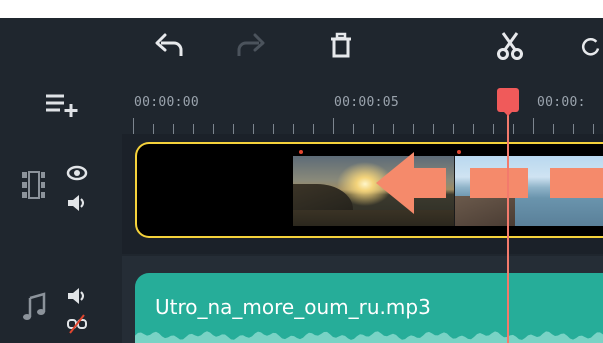 This screenshot has height=343, width=603. What do you see at coordinates (508, 113) in the screenshot?
I see `playhead-tip` at bounding box center [508, 113].